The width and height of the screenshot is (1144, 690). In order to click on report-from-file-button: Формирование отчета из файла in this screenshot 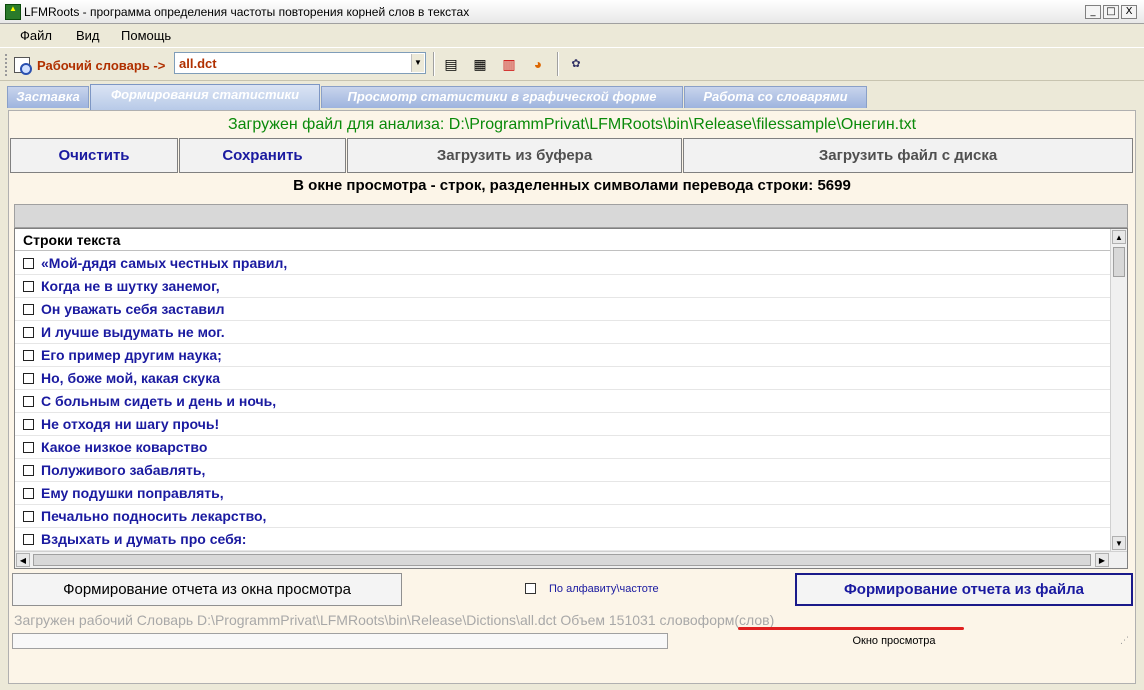, I will do `click(964, 589)`.